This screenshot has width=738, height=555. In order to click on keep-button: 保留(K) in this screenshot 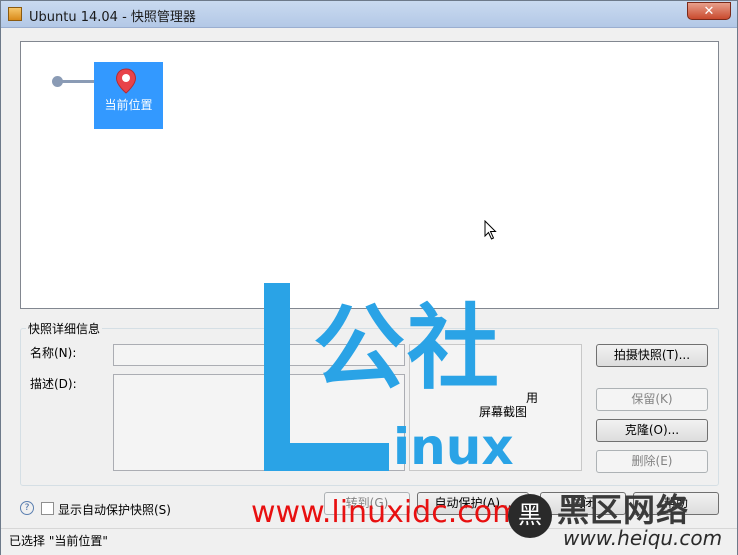, I will do `click(652, 399)`.